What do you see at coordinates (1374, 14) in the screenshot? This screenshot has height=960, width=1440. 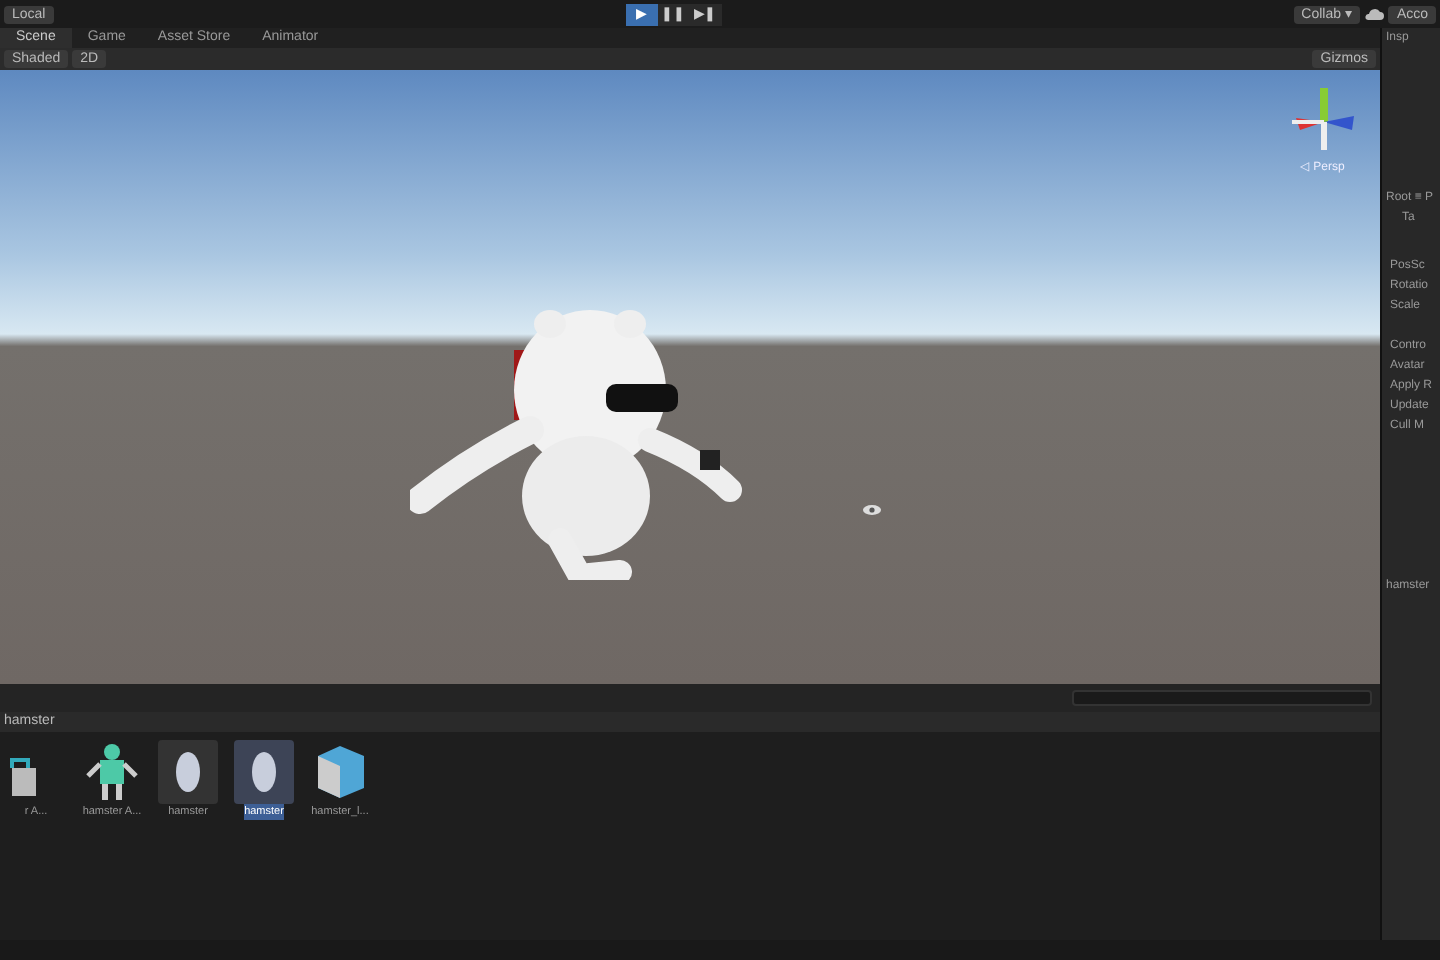 I see `cloud-icon` at bounding box center [1374, 14].